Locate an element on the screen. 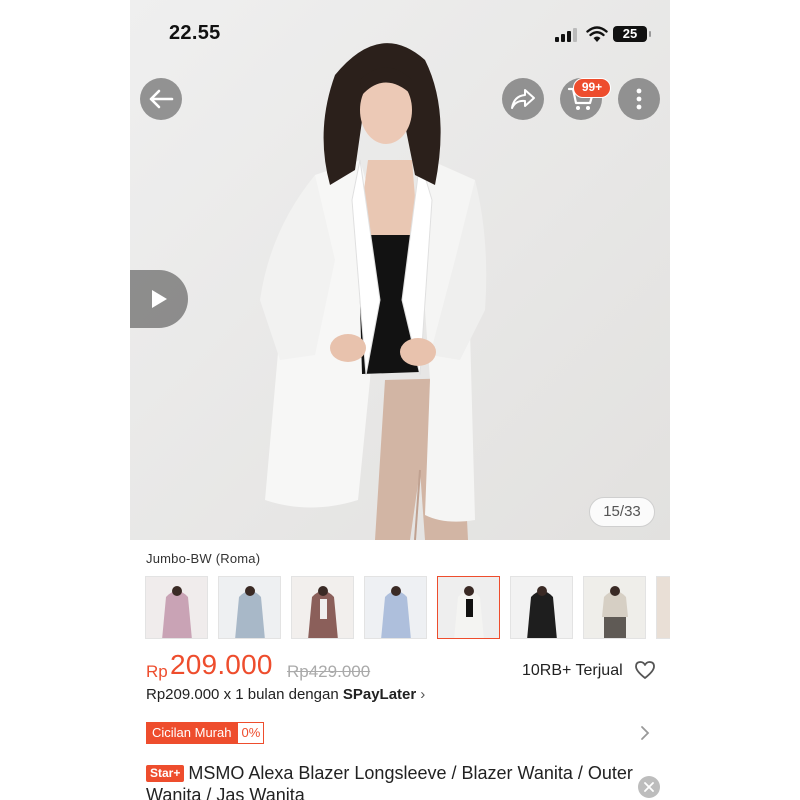  close-button is located at coordinates (649, 787).